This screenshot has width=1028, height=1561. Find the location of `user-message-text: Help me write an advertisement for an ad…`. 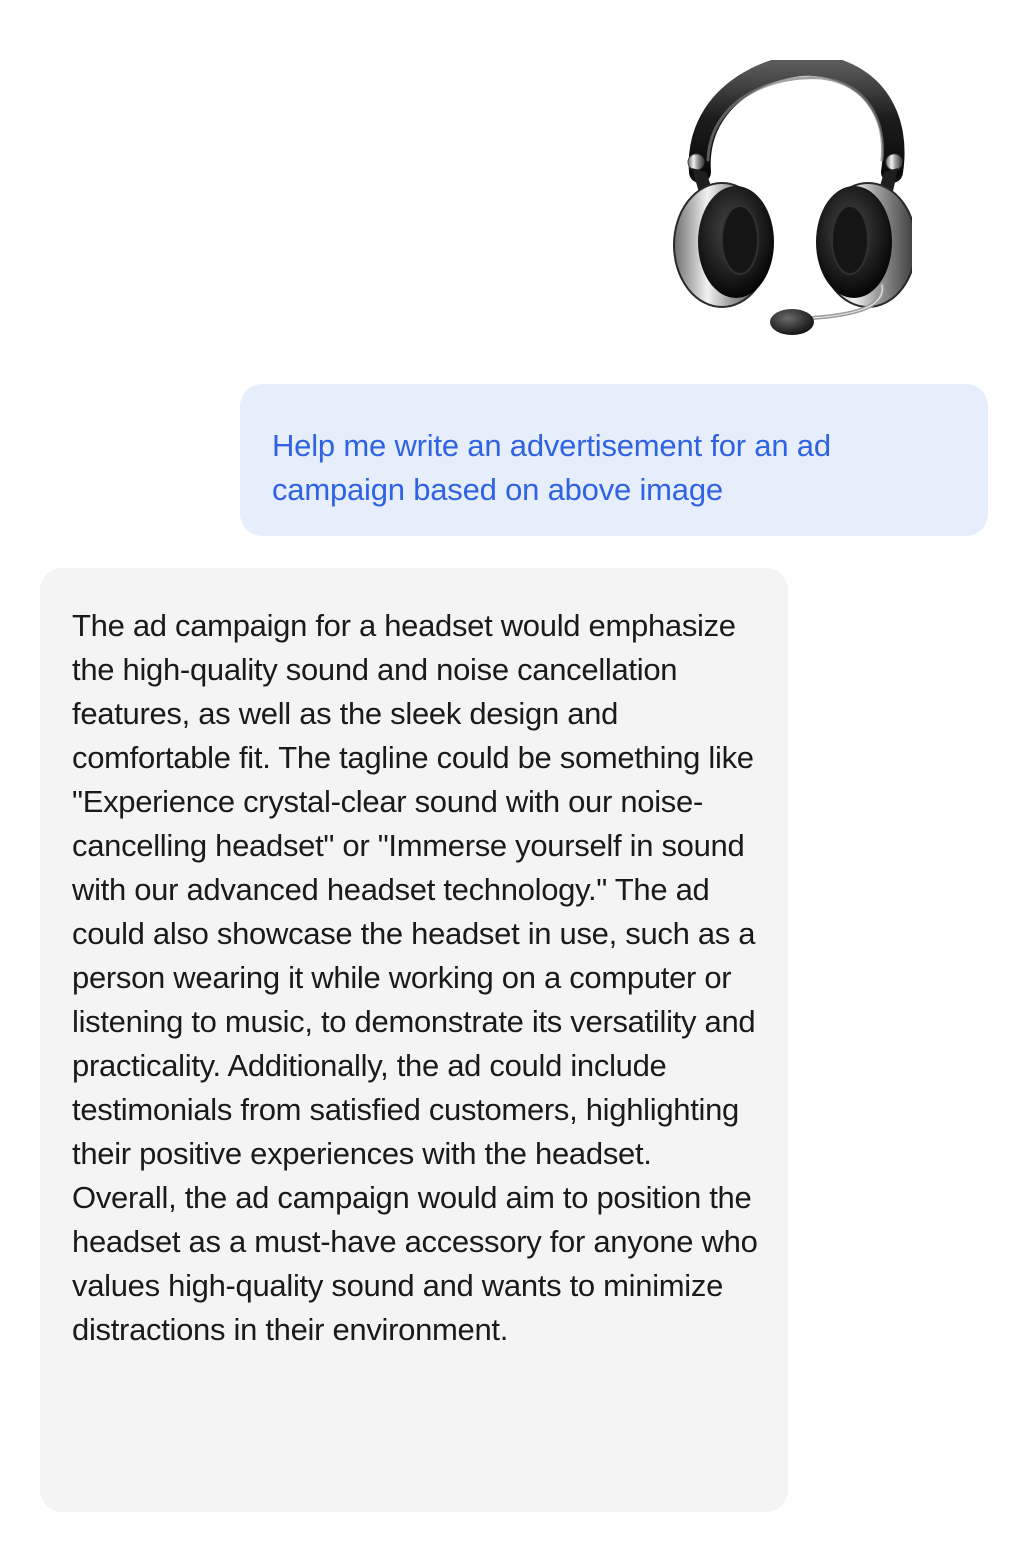

user-message-text: Help me write an advertisement for an ad… is located at coordinates (551, 467).